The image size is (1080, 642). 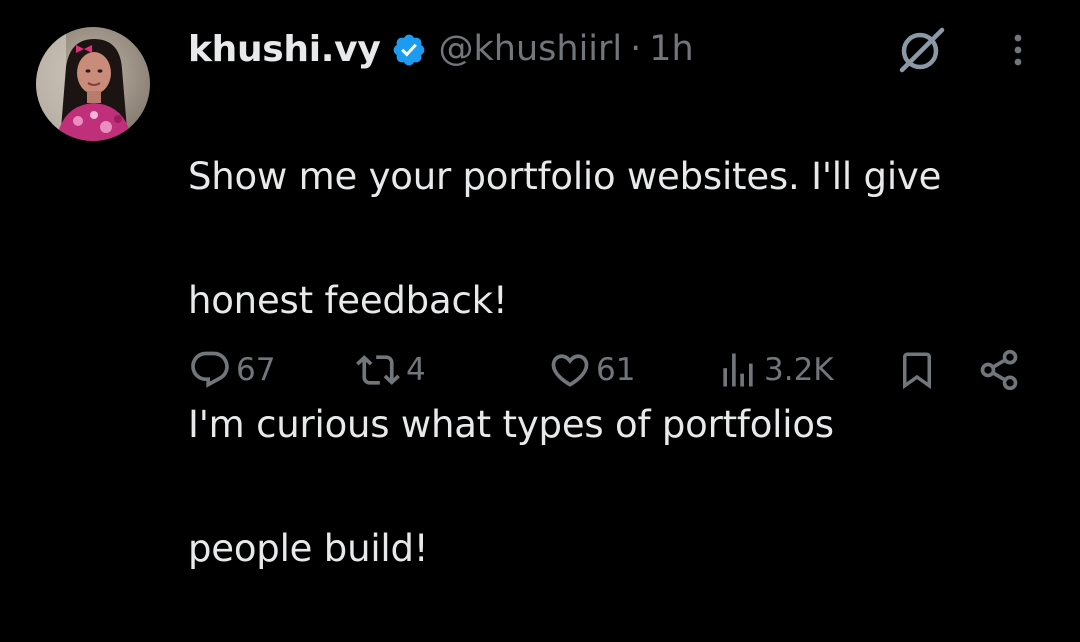 I want to click on display-name: khushi.vy, so click(x=284, y=49).